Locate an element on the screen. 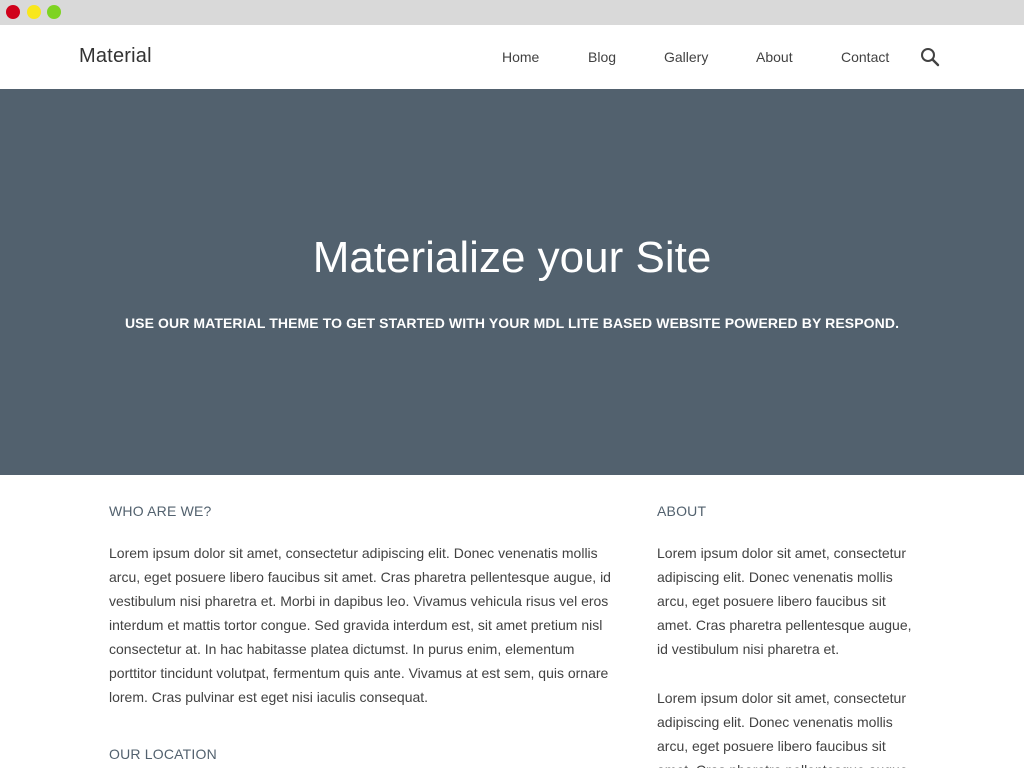 The image size is (1024, 768). about-heading: ABOUT is located at coordinates (682, 511).